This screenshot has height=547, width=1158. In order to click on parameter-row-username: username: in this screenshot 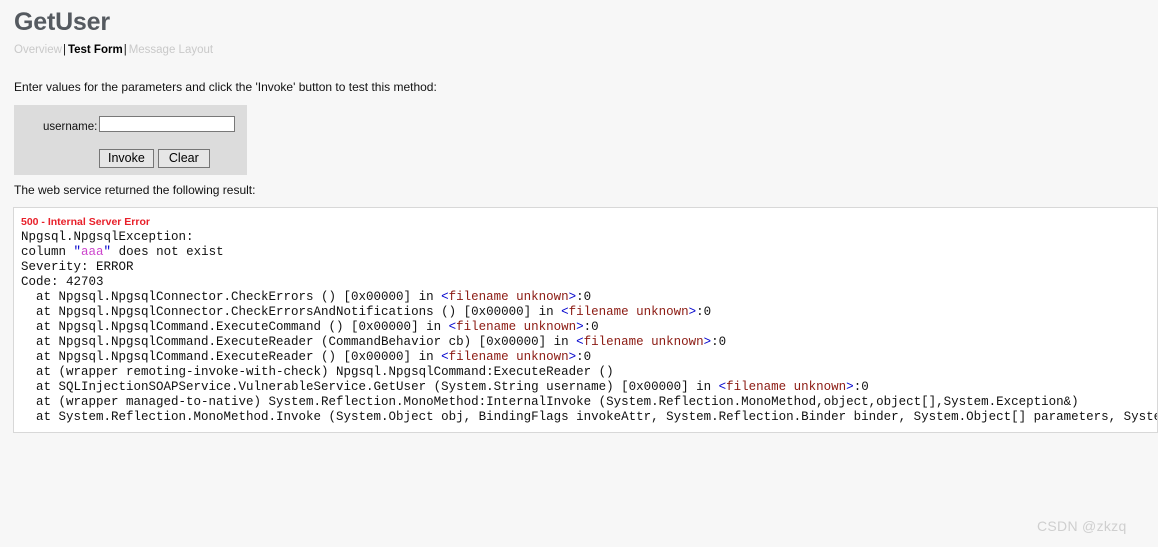, I will do `click(130, 121)`.